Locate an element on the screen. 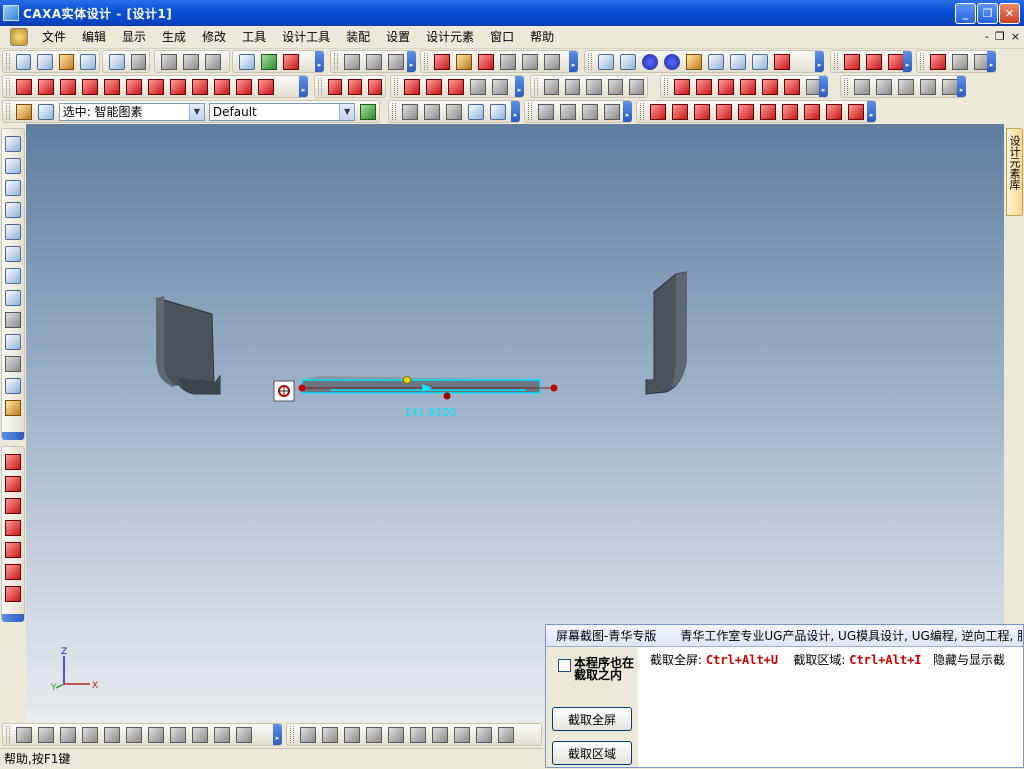 The image size is (1024, 769). left-bracket-part is located at coordinates (188, 345).